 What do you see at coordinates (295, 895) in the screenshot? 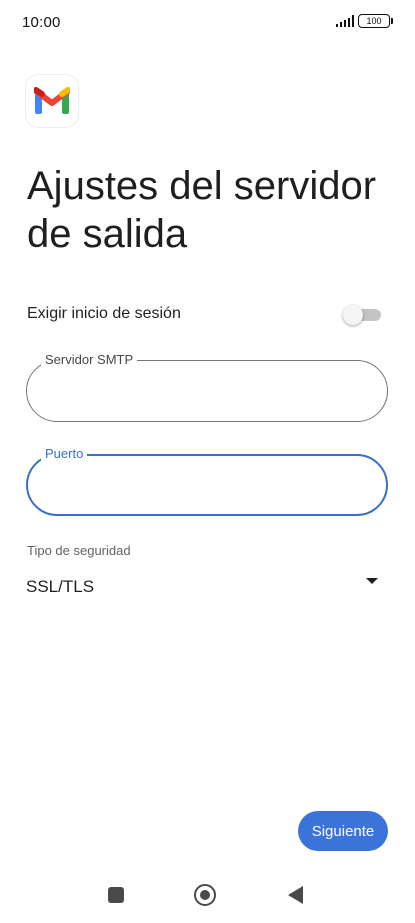
I see `triangle-back-icon` at bounding box center [295, 895].